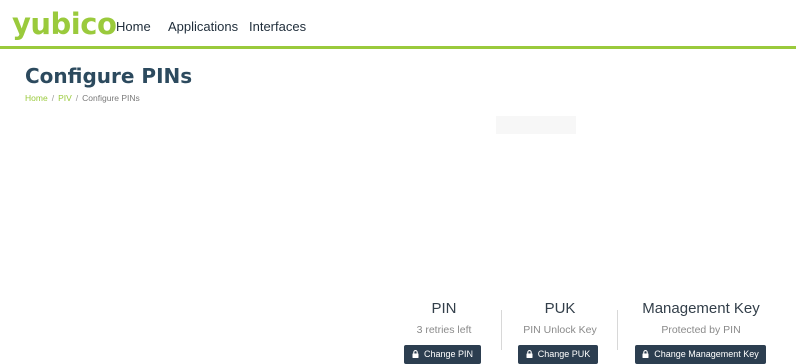  I want to click on puk-title: PUK, so click(560, 308).